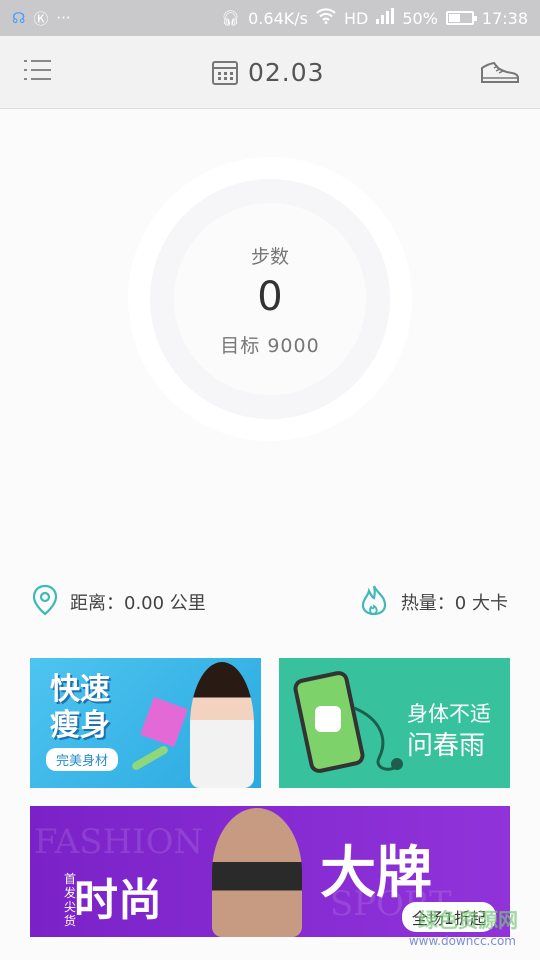 The image size is (540, 960). Describe the element at coordinates (19, 18) in the screenshot. I see `headset-status-icon: ☊` at that location.